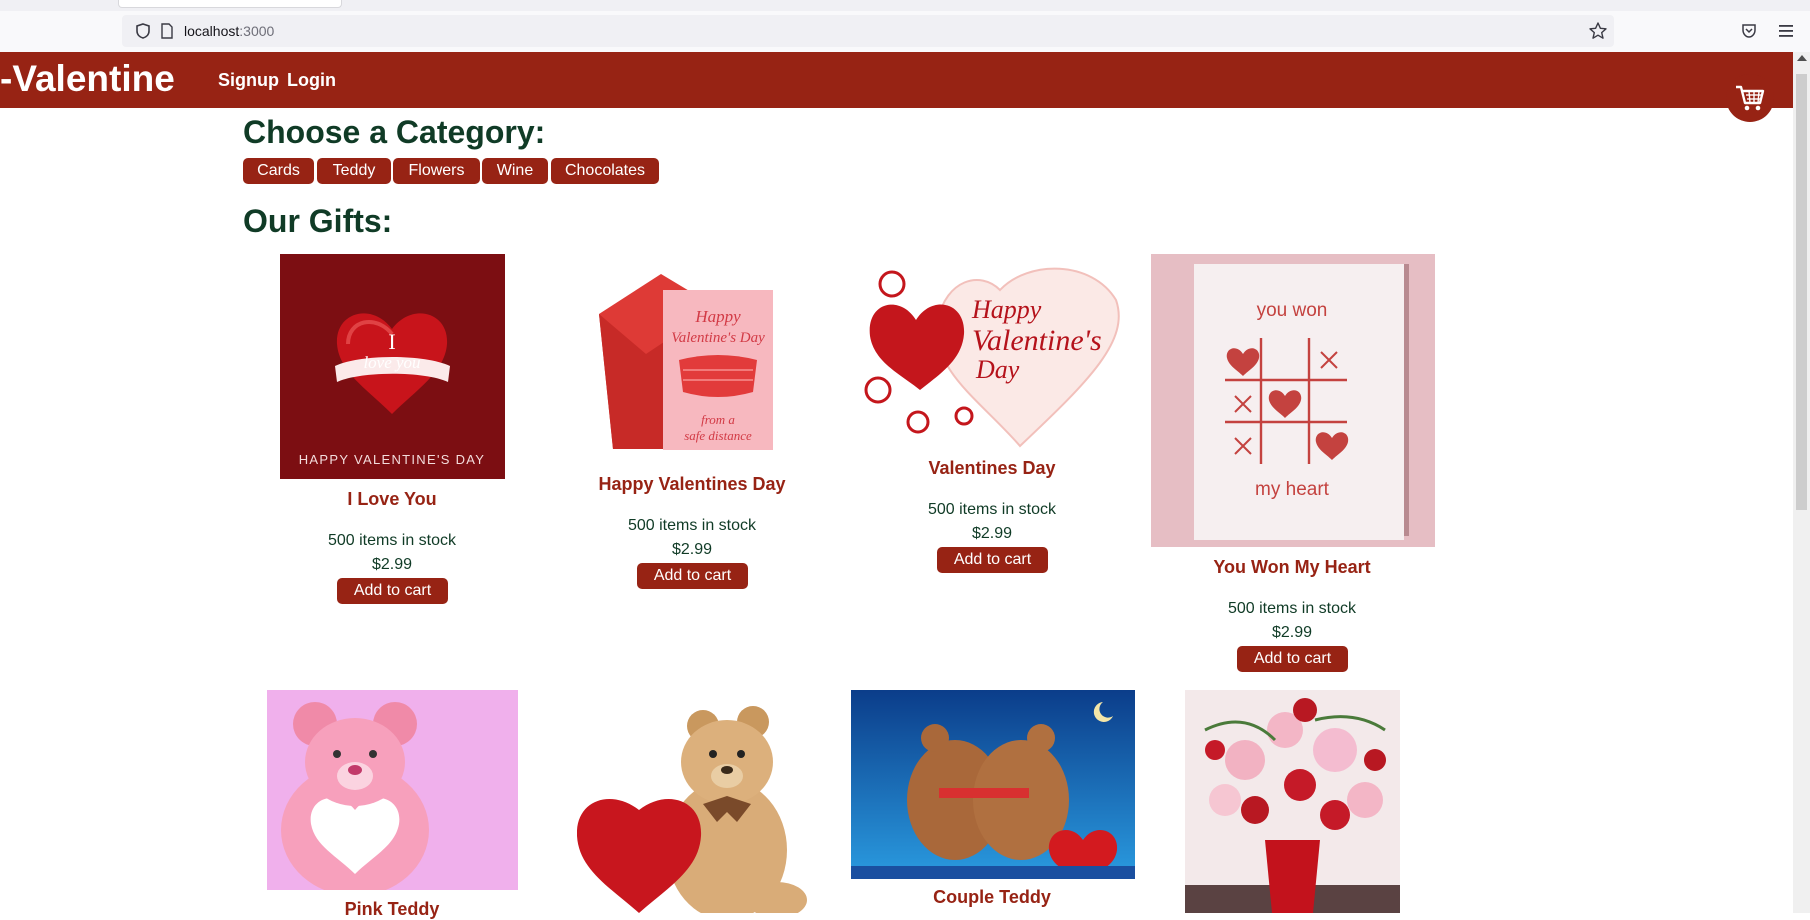 This screenshot has width=1810, height=920. I want to click on page-icon, so click(167, 31).